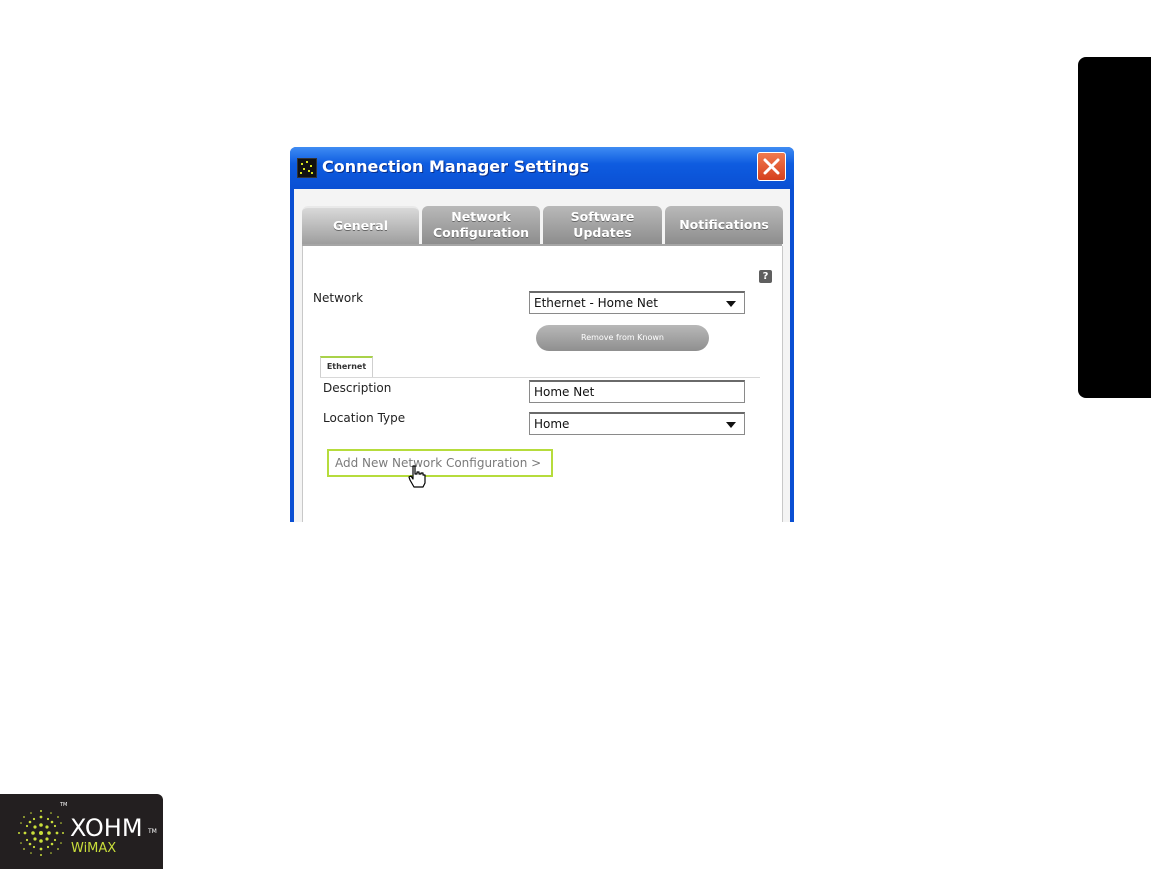 The image size is (1151, 869). What do you see at coordinates (637, 423) in the screenshot?
I see `location-type-select: Home` at bounding box center [637, 423].